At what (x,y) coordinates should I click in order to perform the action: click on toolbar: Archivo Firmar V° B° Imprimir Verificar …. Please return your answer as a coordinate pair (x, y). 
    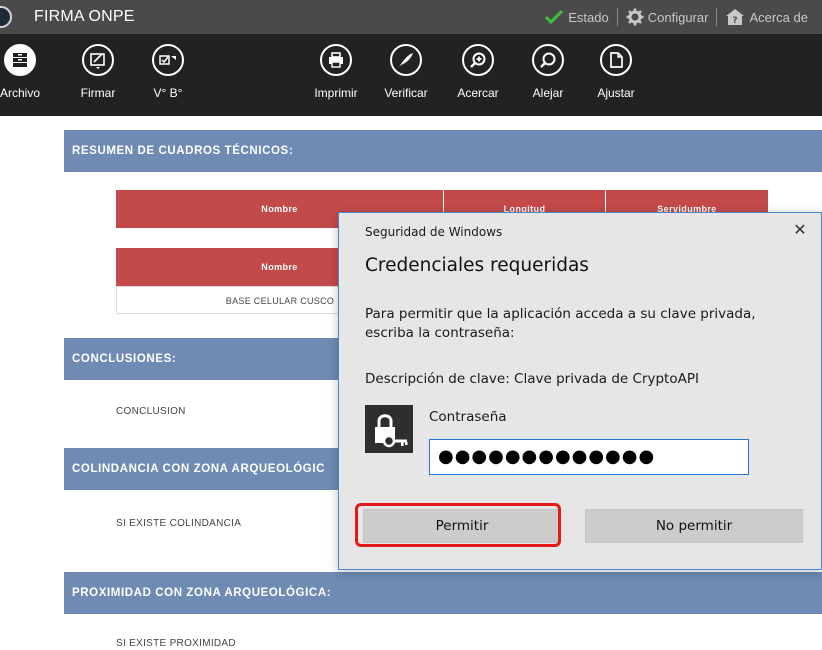
    Looking at the image, I should click on (411, 75).